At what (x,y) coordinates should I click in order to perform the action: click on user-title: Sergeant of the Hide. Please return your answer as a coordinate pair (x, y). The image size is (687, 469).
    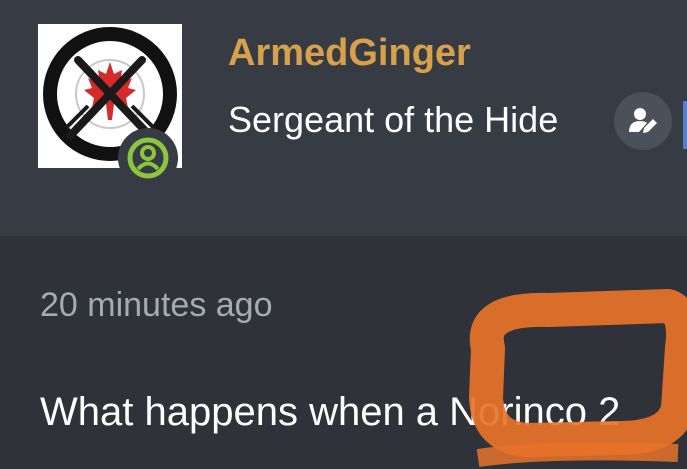
    Looking at the image, I should click on (393, 119).